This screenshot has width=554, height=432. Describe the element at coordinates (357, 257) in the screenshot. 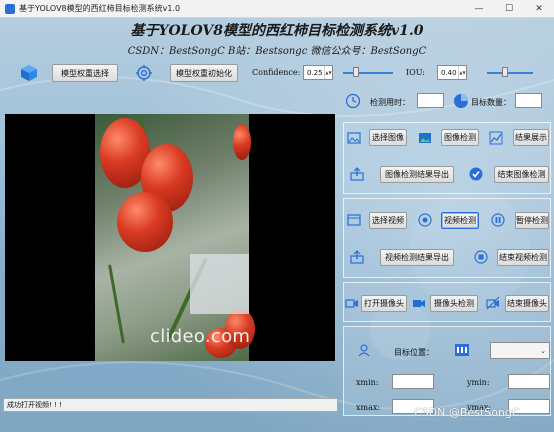

I see `export-video-icon` at that location.